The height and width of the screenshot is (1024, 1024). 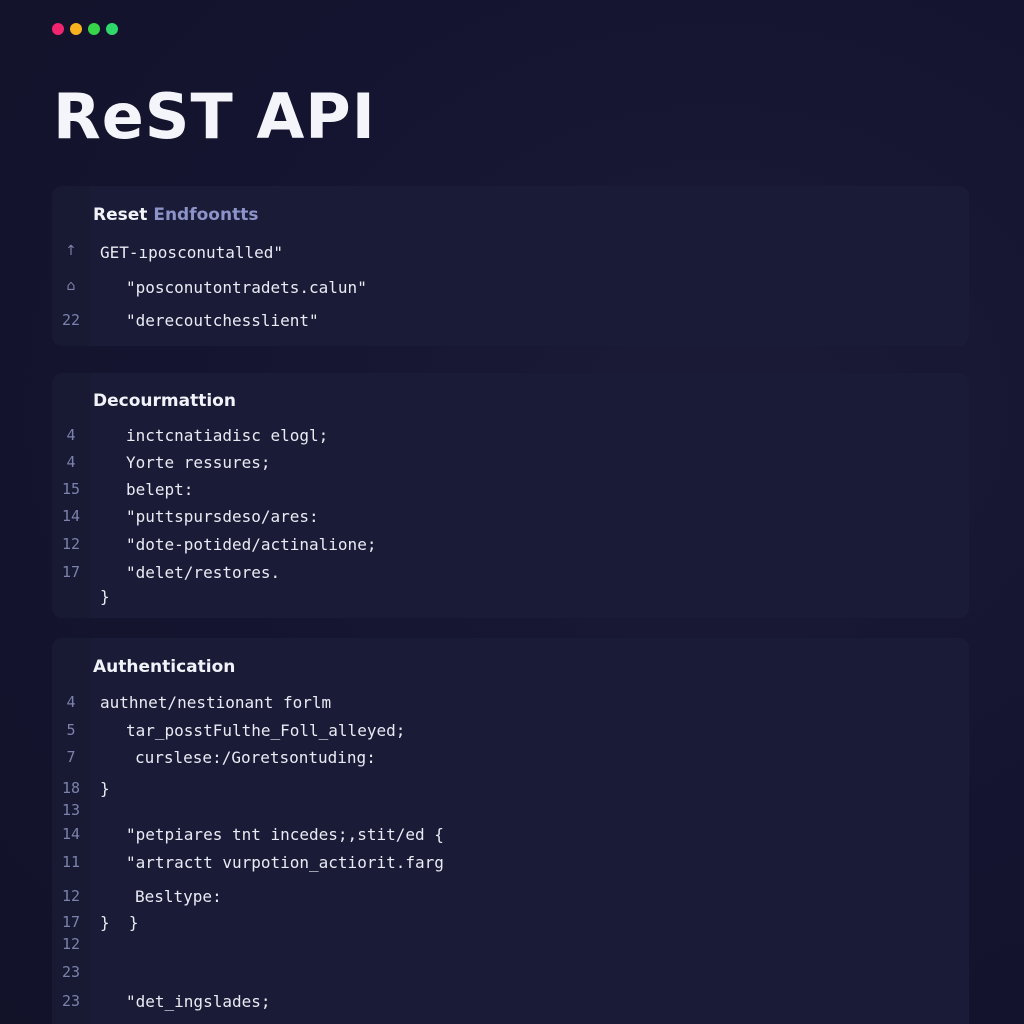 I want to click on line-number: 11, so click(x=71, y=862).